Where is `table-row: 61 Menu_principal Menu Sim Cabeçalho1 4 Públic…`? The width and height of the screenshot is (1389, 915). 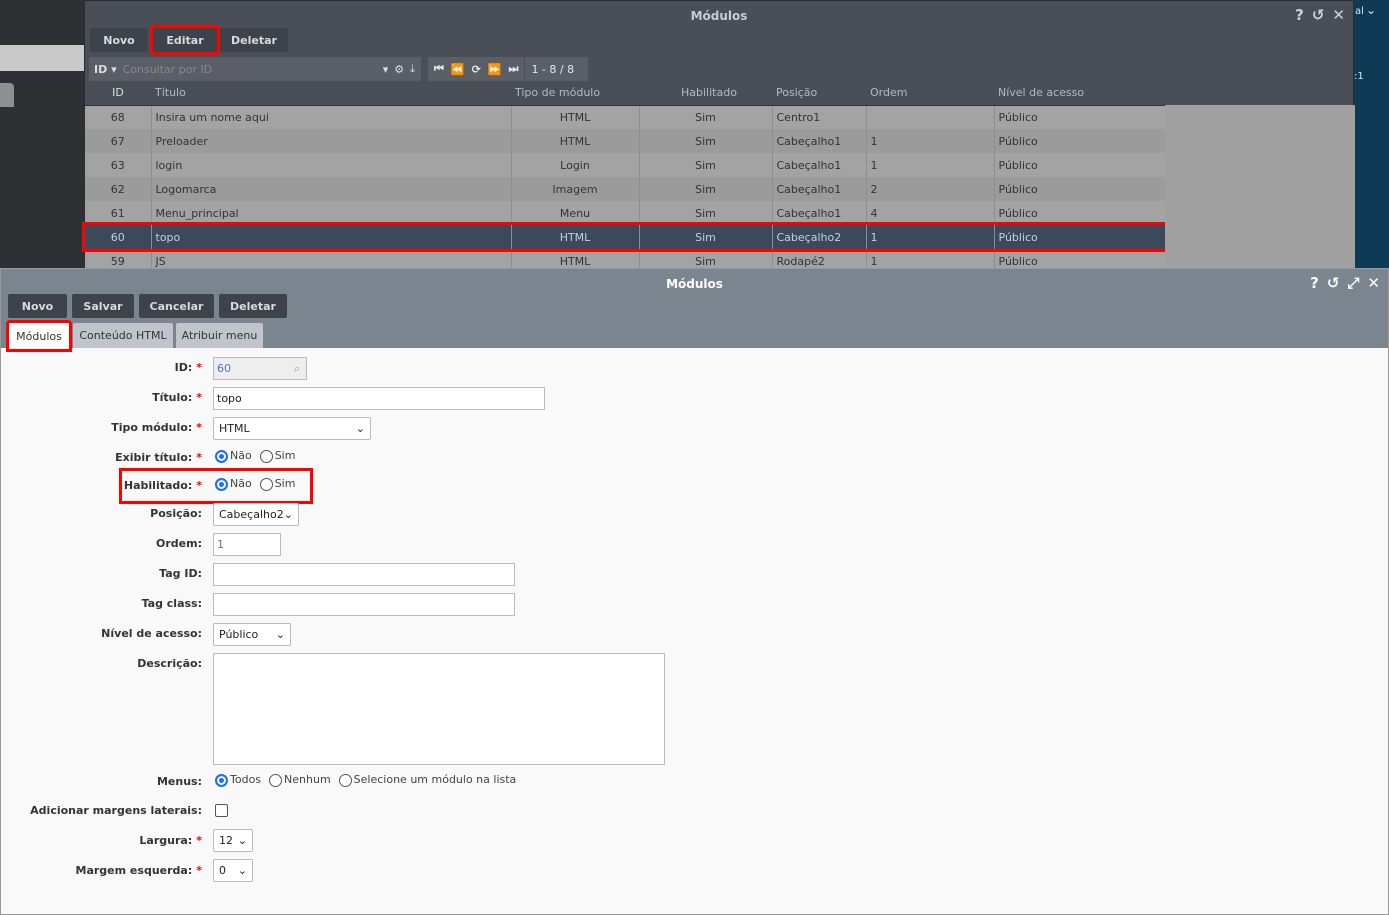 table-row: 61 Menu_principal Menu Sim Cabeçalho1 4 Públic… is located at coordinates (625, 213).